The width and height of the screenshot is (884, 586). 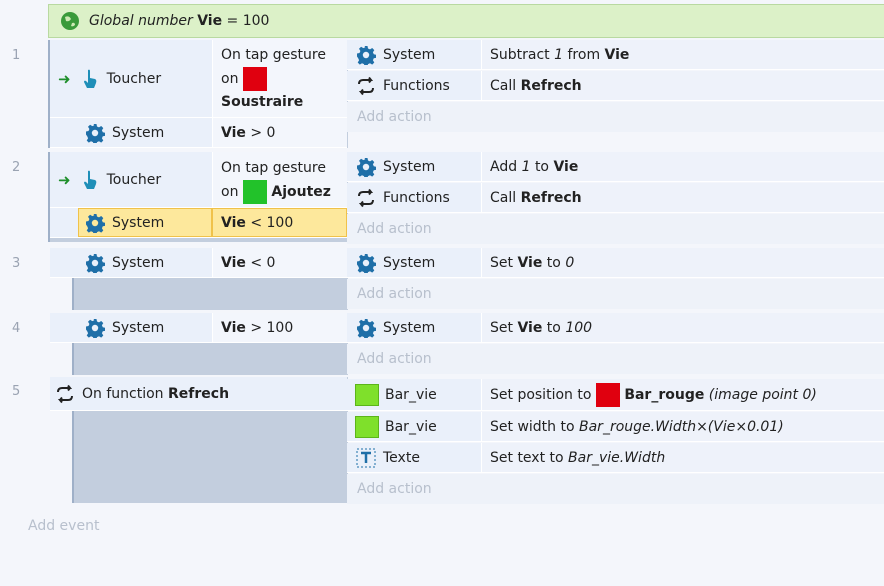 What do you see at coordinates (16, 55) in the screenshot?
I see `event-number: 1` at bounding box center [16, 55].